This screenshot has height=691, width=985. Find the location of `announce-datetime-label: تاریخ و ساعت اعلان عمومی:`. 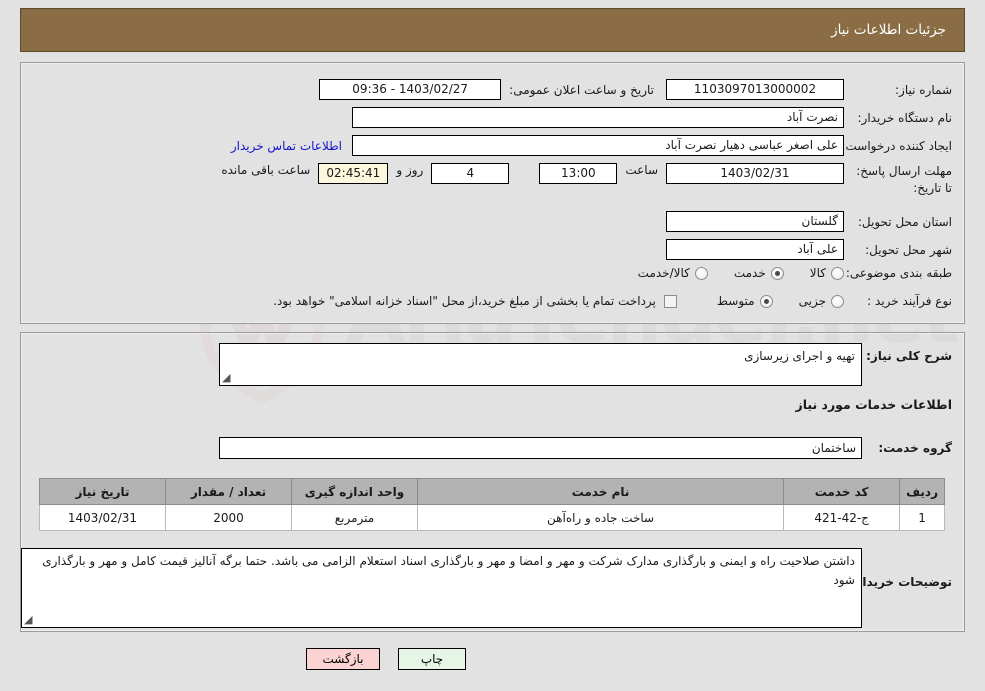

announce-datetime-label: تاریخ و ساعت اعلان عمومی: is located at coordinates (581, 89).